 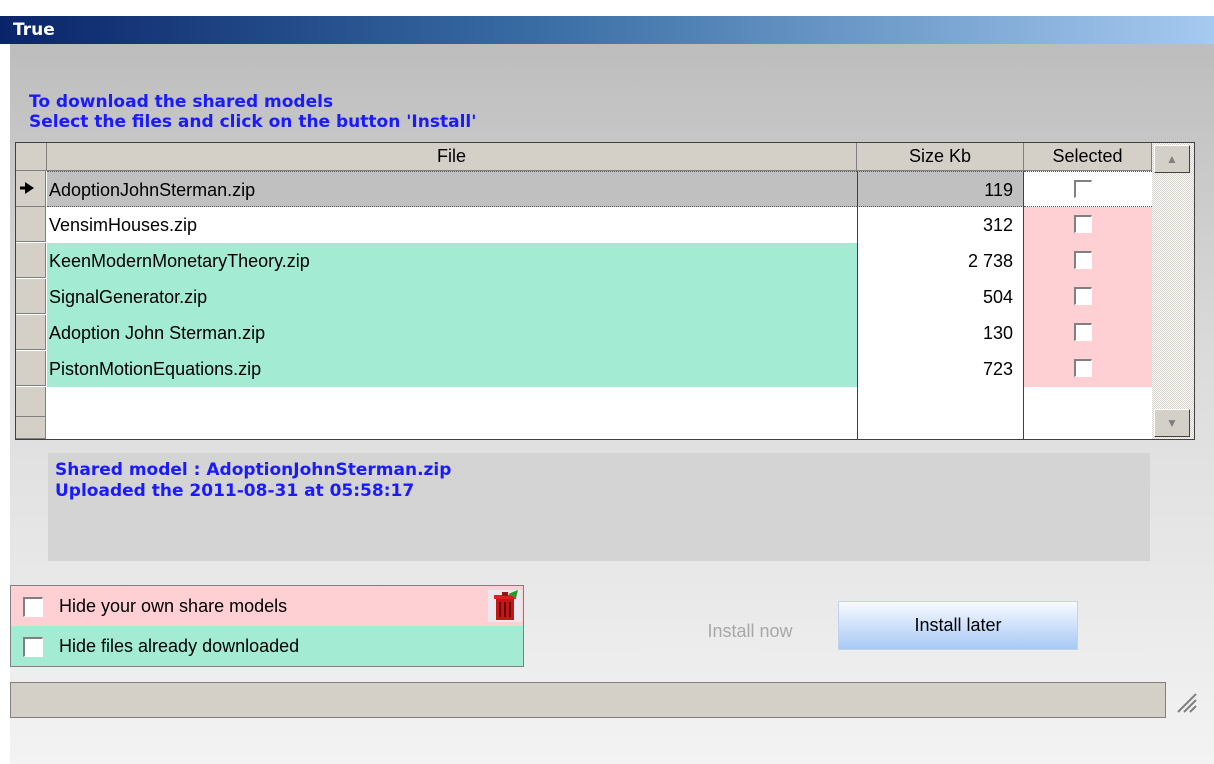 I want to click on vertical-scrollbar: ▲ ▼, so click(x=1173, y=291).